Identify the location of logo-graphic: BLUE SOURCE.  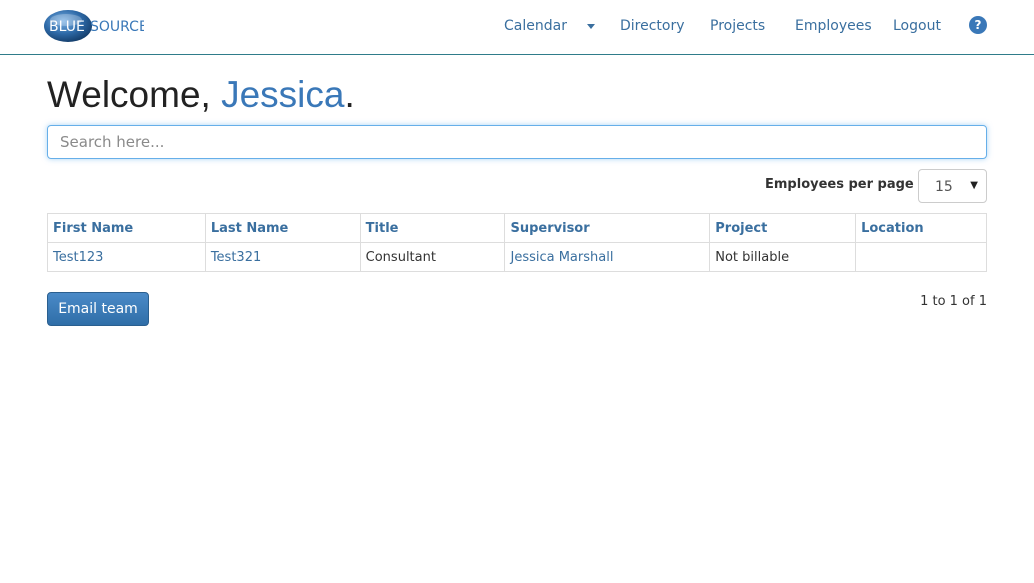
(94, 26).